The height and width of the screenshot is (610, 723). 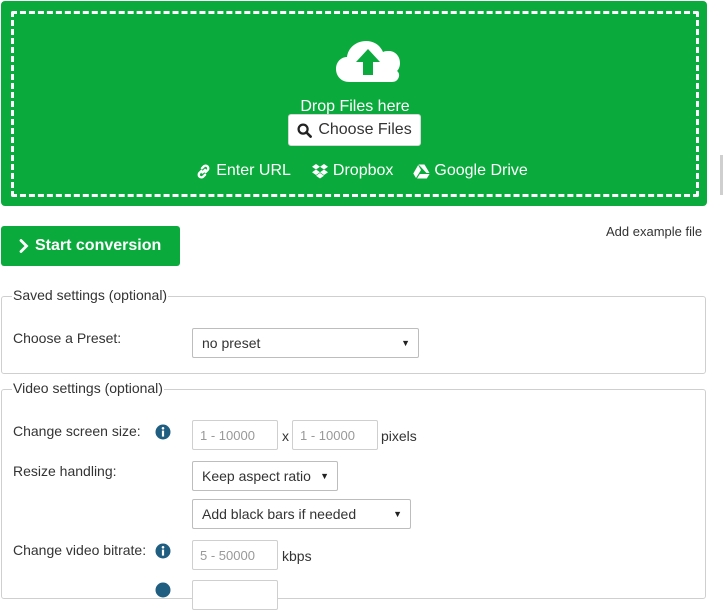 I want to click on preset-select: no preset ▼, so click(x=305, y=343).